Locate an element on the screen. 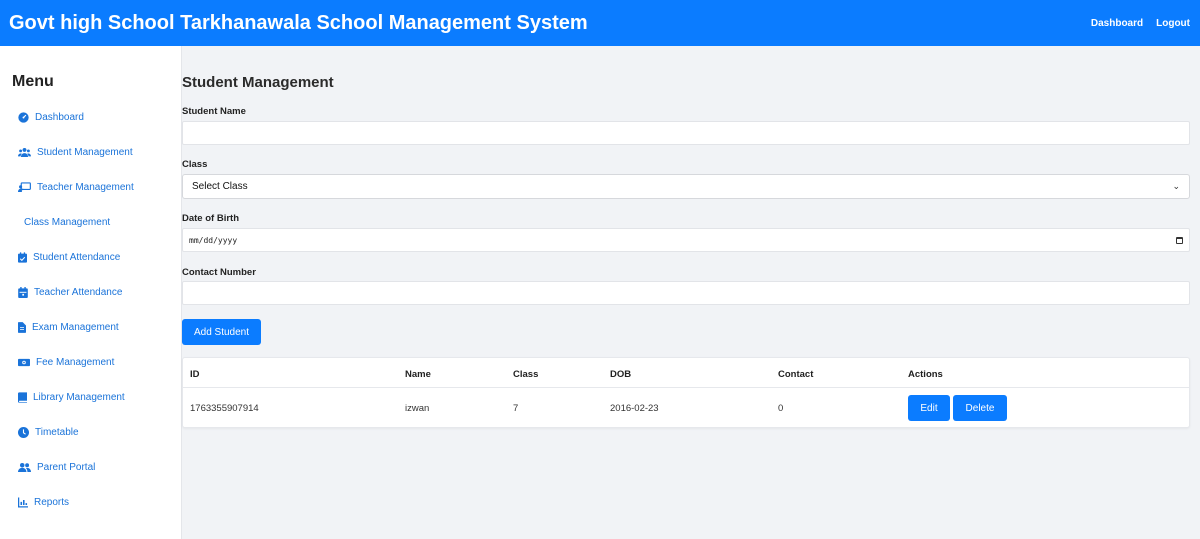  sidebar-item-label: Library Management is located at coordinates (79, 397).